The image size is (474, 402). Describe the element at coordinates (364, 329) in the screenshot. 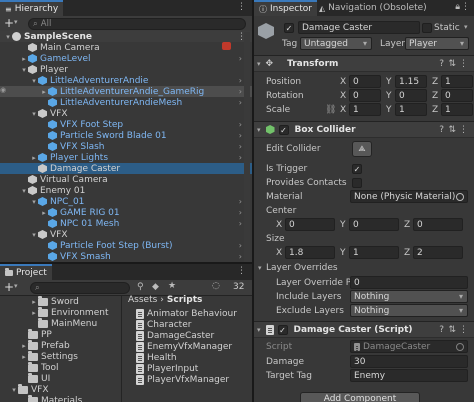

I see `damage-caster-header: ▾ ✓ Damage Caster (Script) ? ⇅ ⋮` at that location.